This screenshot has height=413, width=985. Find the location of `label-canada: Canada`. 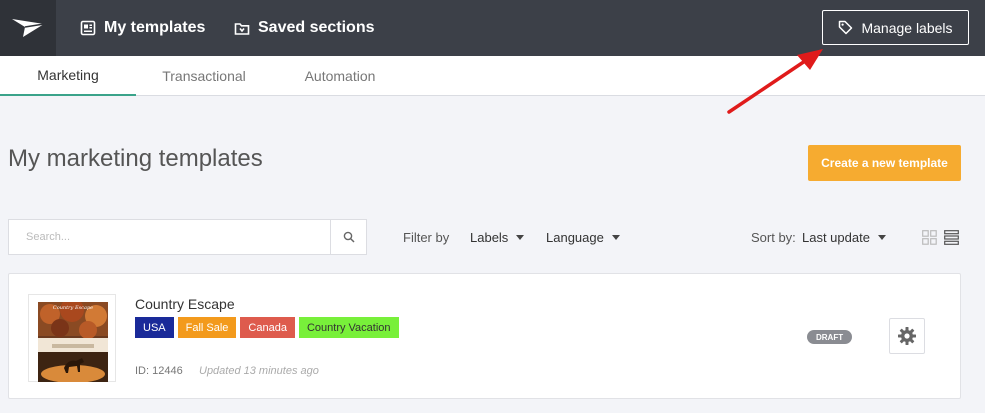

label-canada: Canada is located at coordinates (267, 327).